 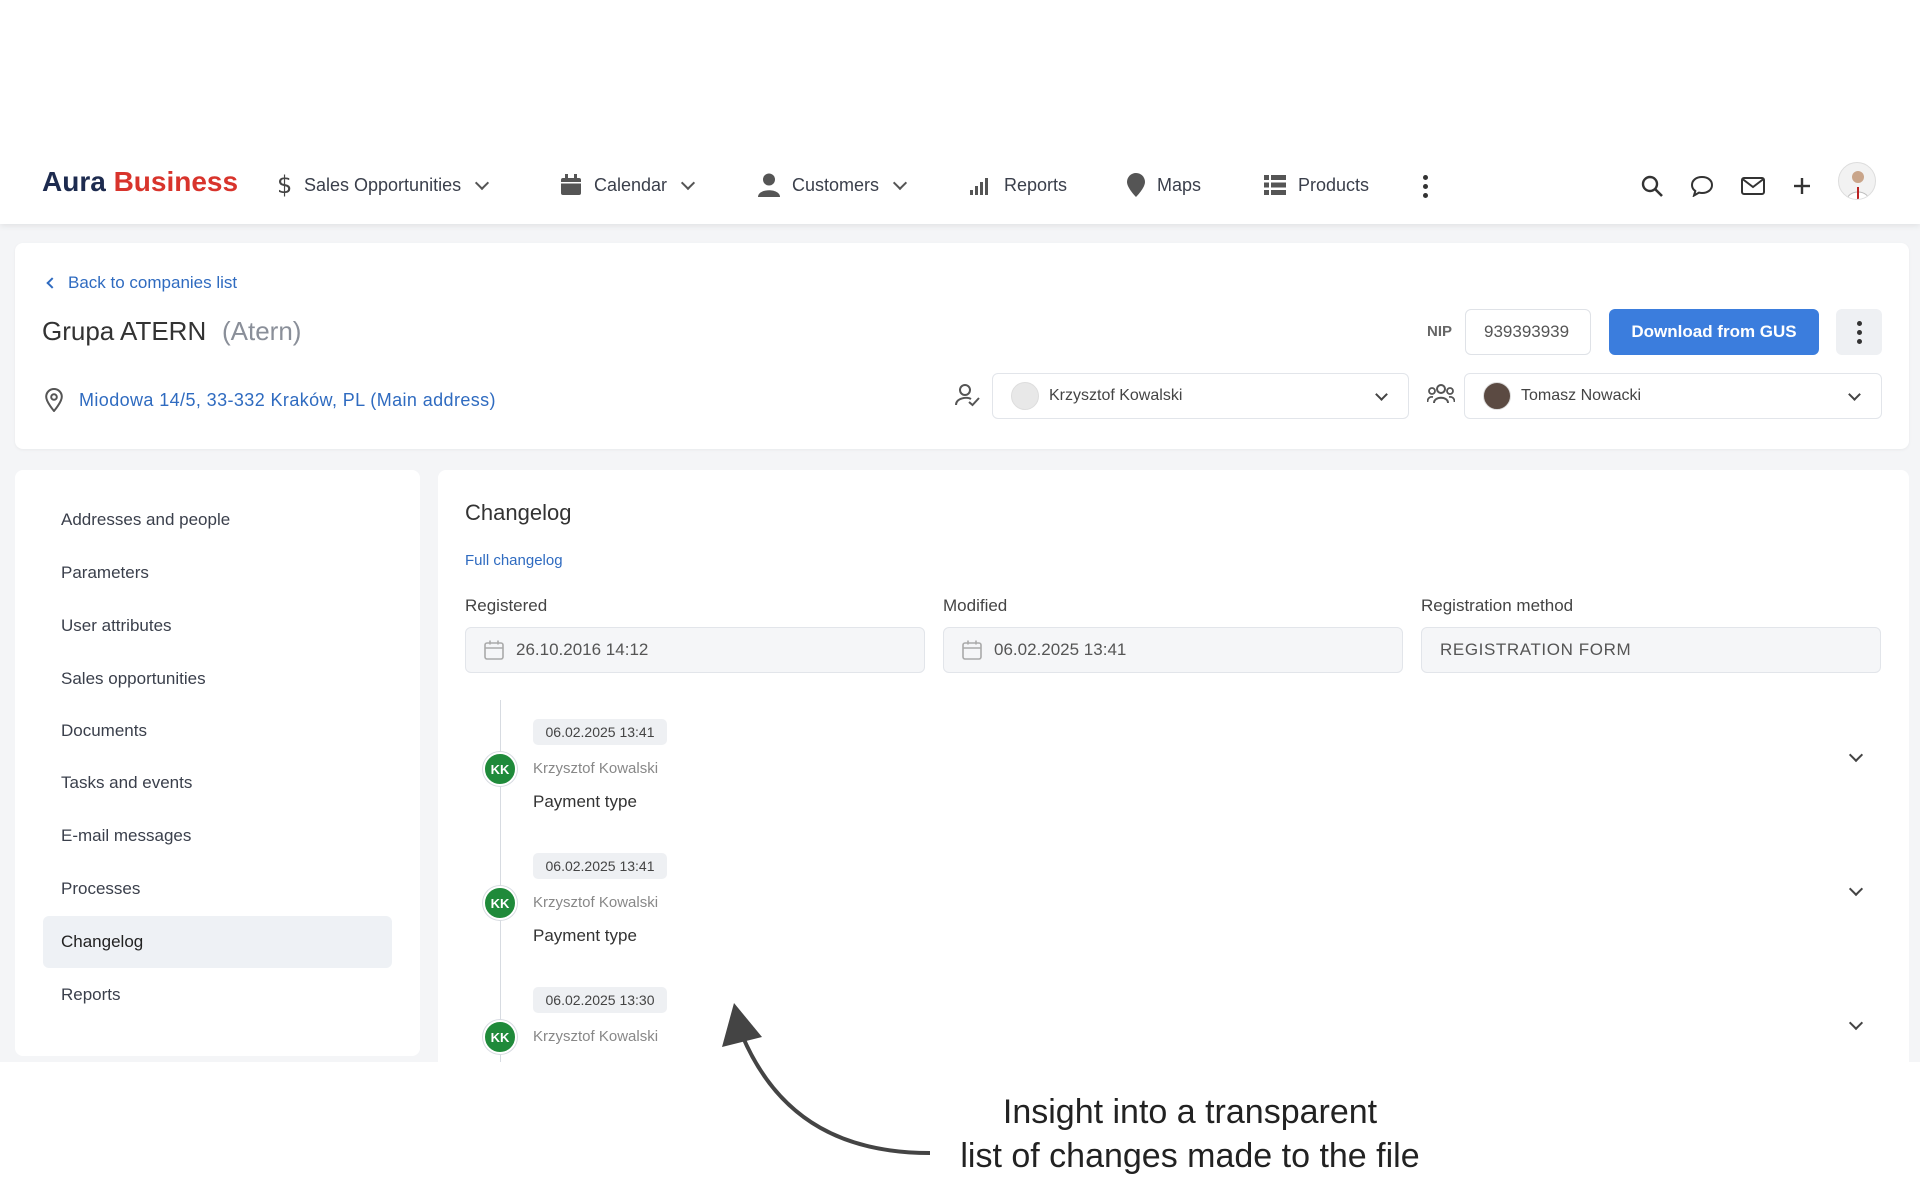 What do you see at coordinates (52, 283) in the screenshot?
I see `chevron-left-icon` at bounding box center [52, 283].